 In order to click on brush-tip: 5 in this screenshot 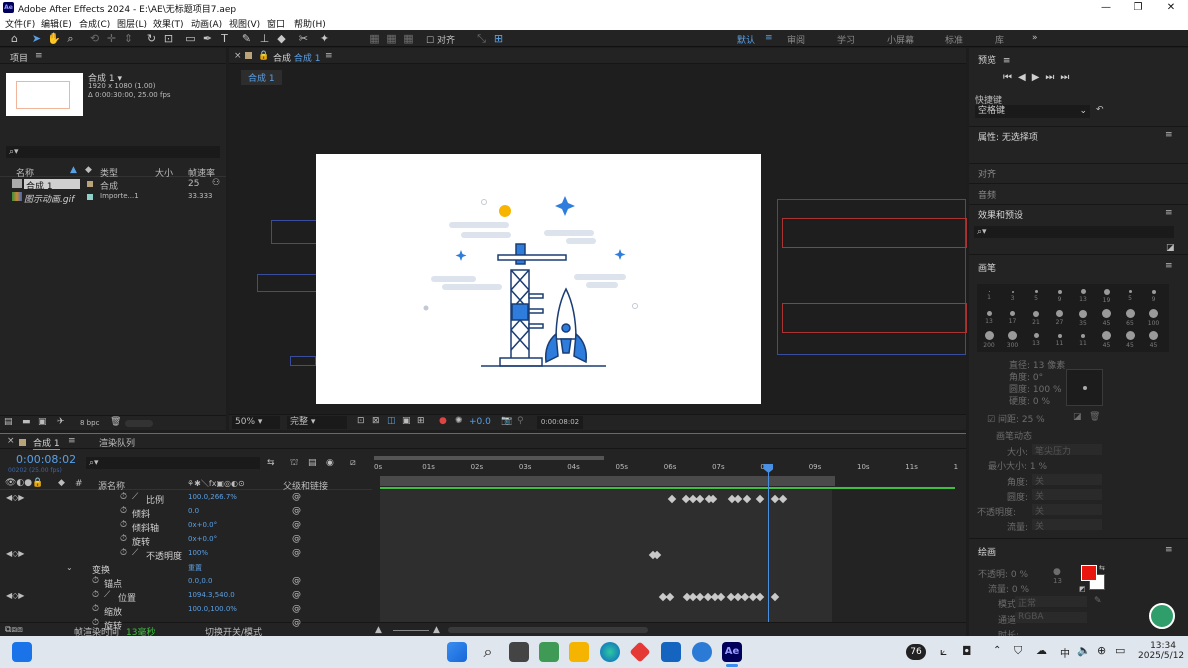, I will do `click(1130, 294)`.